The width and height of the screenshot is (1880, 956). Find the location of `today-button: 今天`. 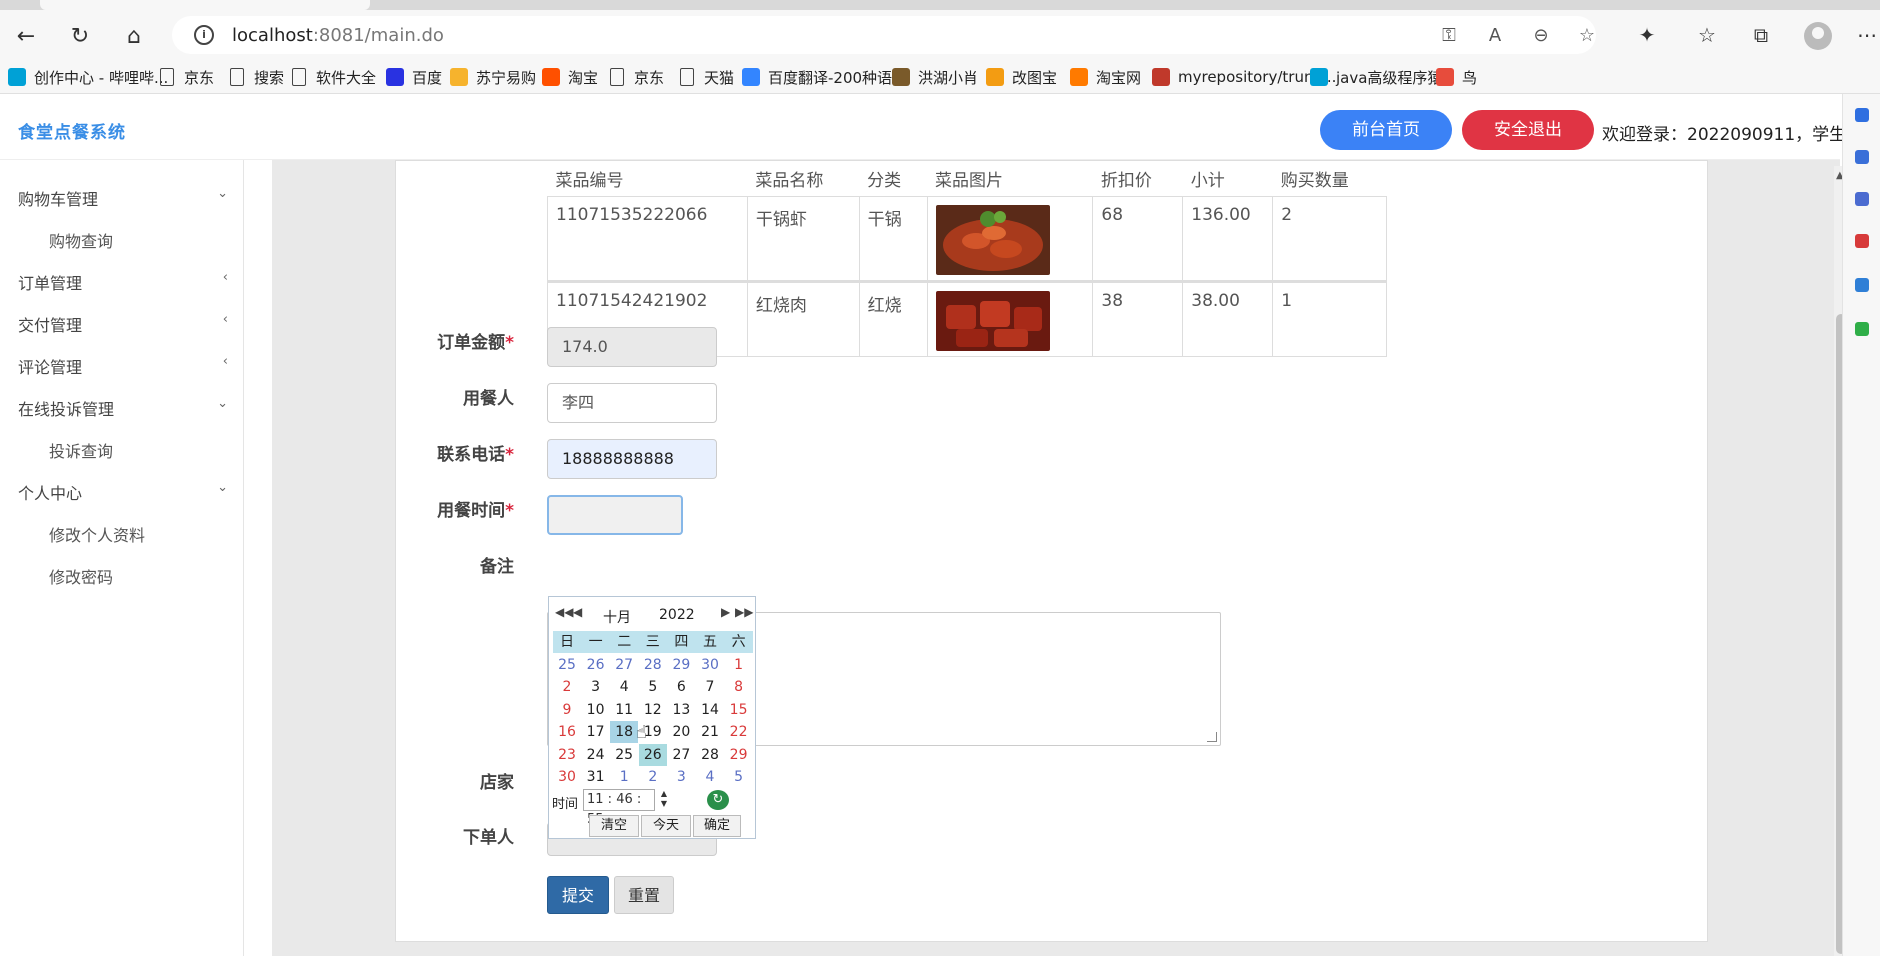

today-button: 今天 is located at coordinates (666, 826).